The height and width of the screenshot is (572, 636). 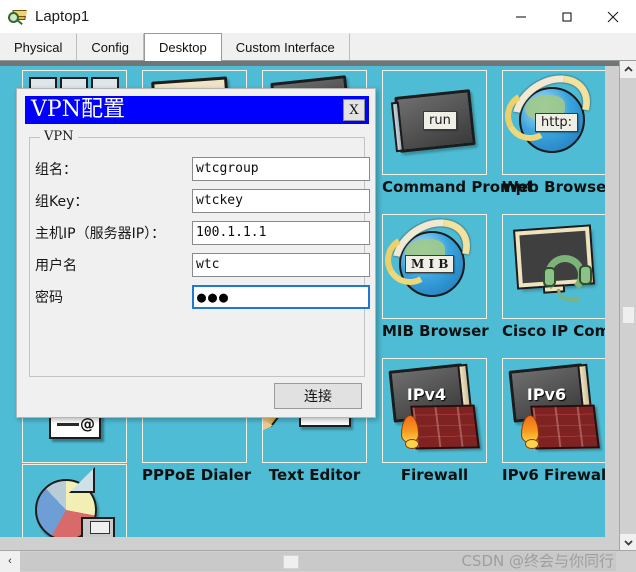 What do you see at coordinates (546, 394) in the screenshot?
I see `ipv6-firewall-version-tag: IPv6` at bounding box center [546, 394].